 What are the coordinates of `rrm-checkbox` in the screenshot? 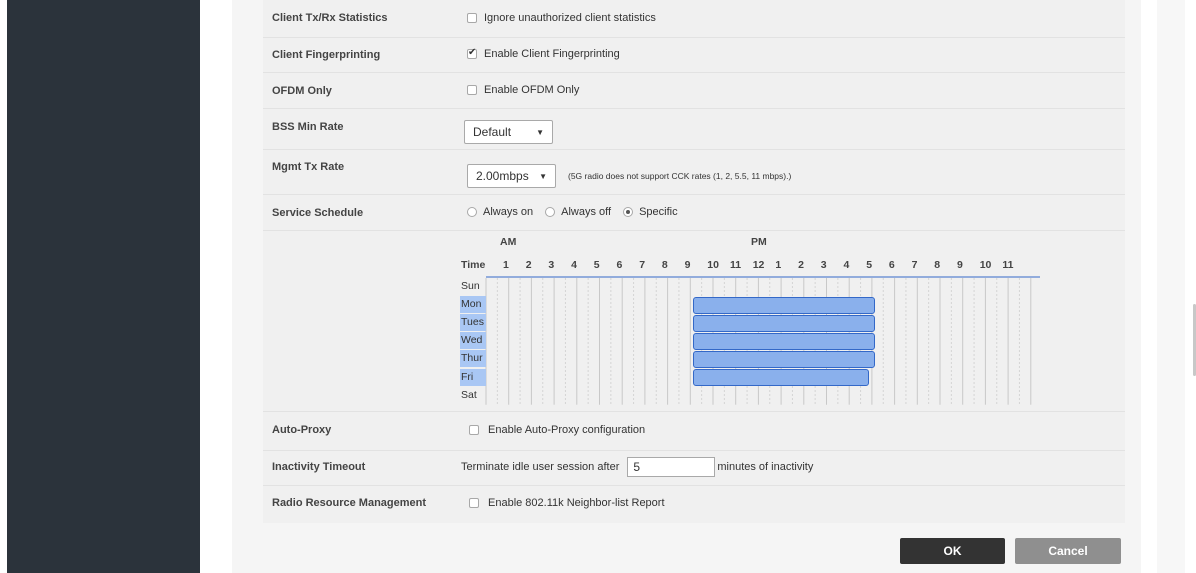 It's located at (474, 503).